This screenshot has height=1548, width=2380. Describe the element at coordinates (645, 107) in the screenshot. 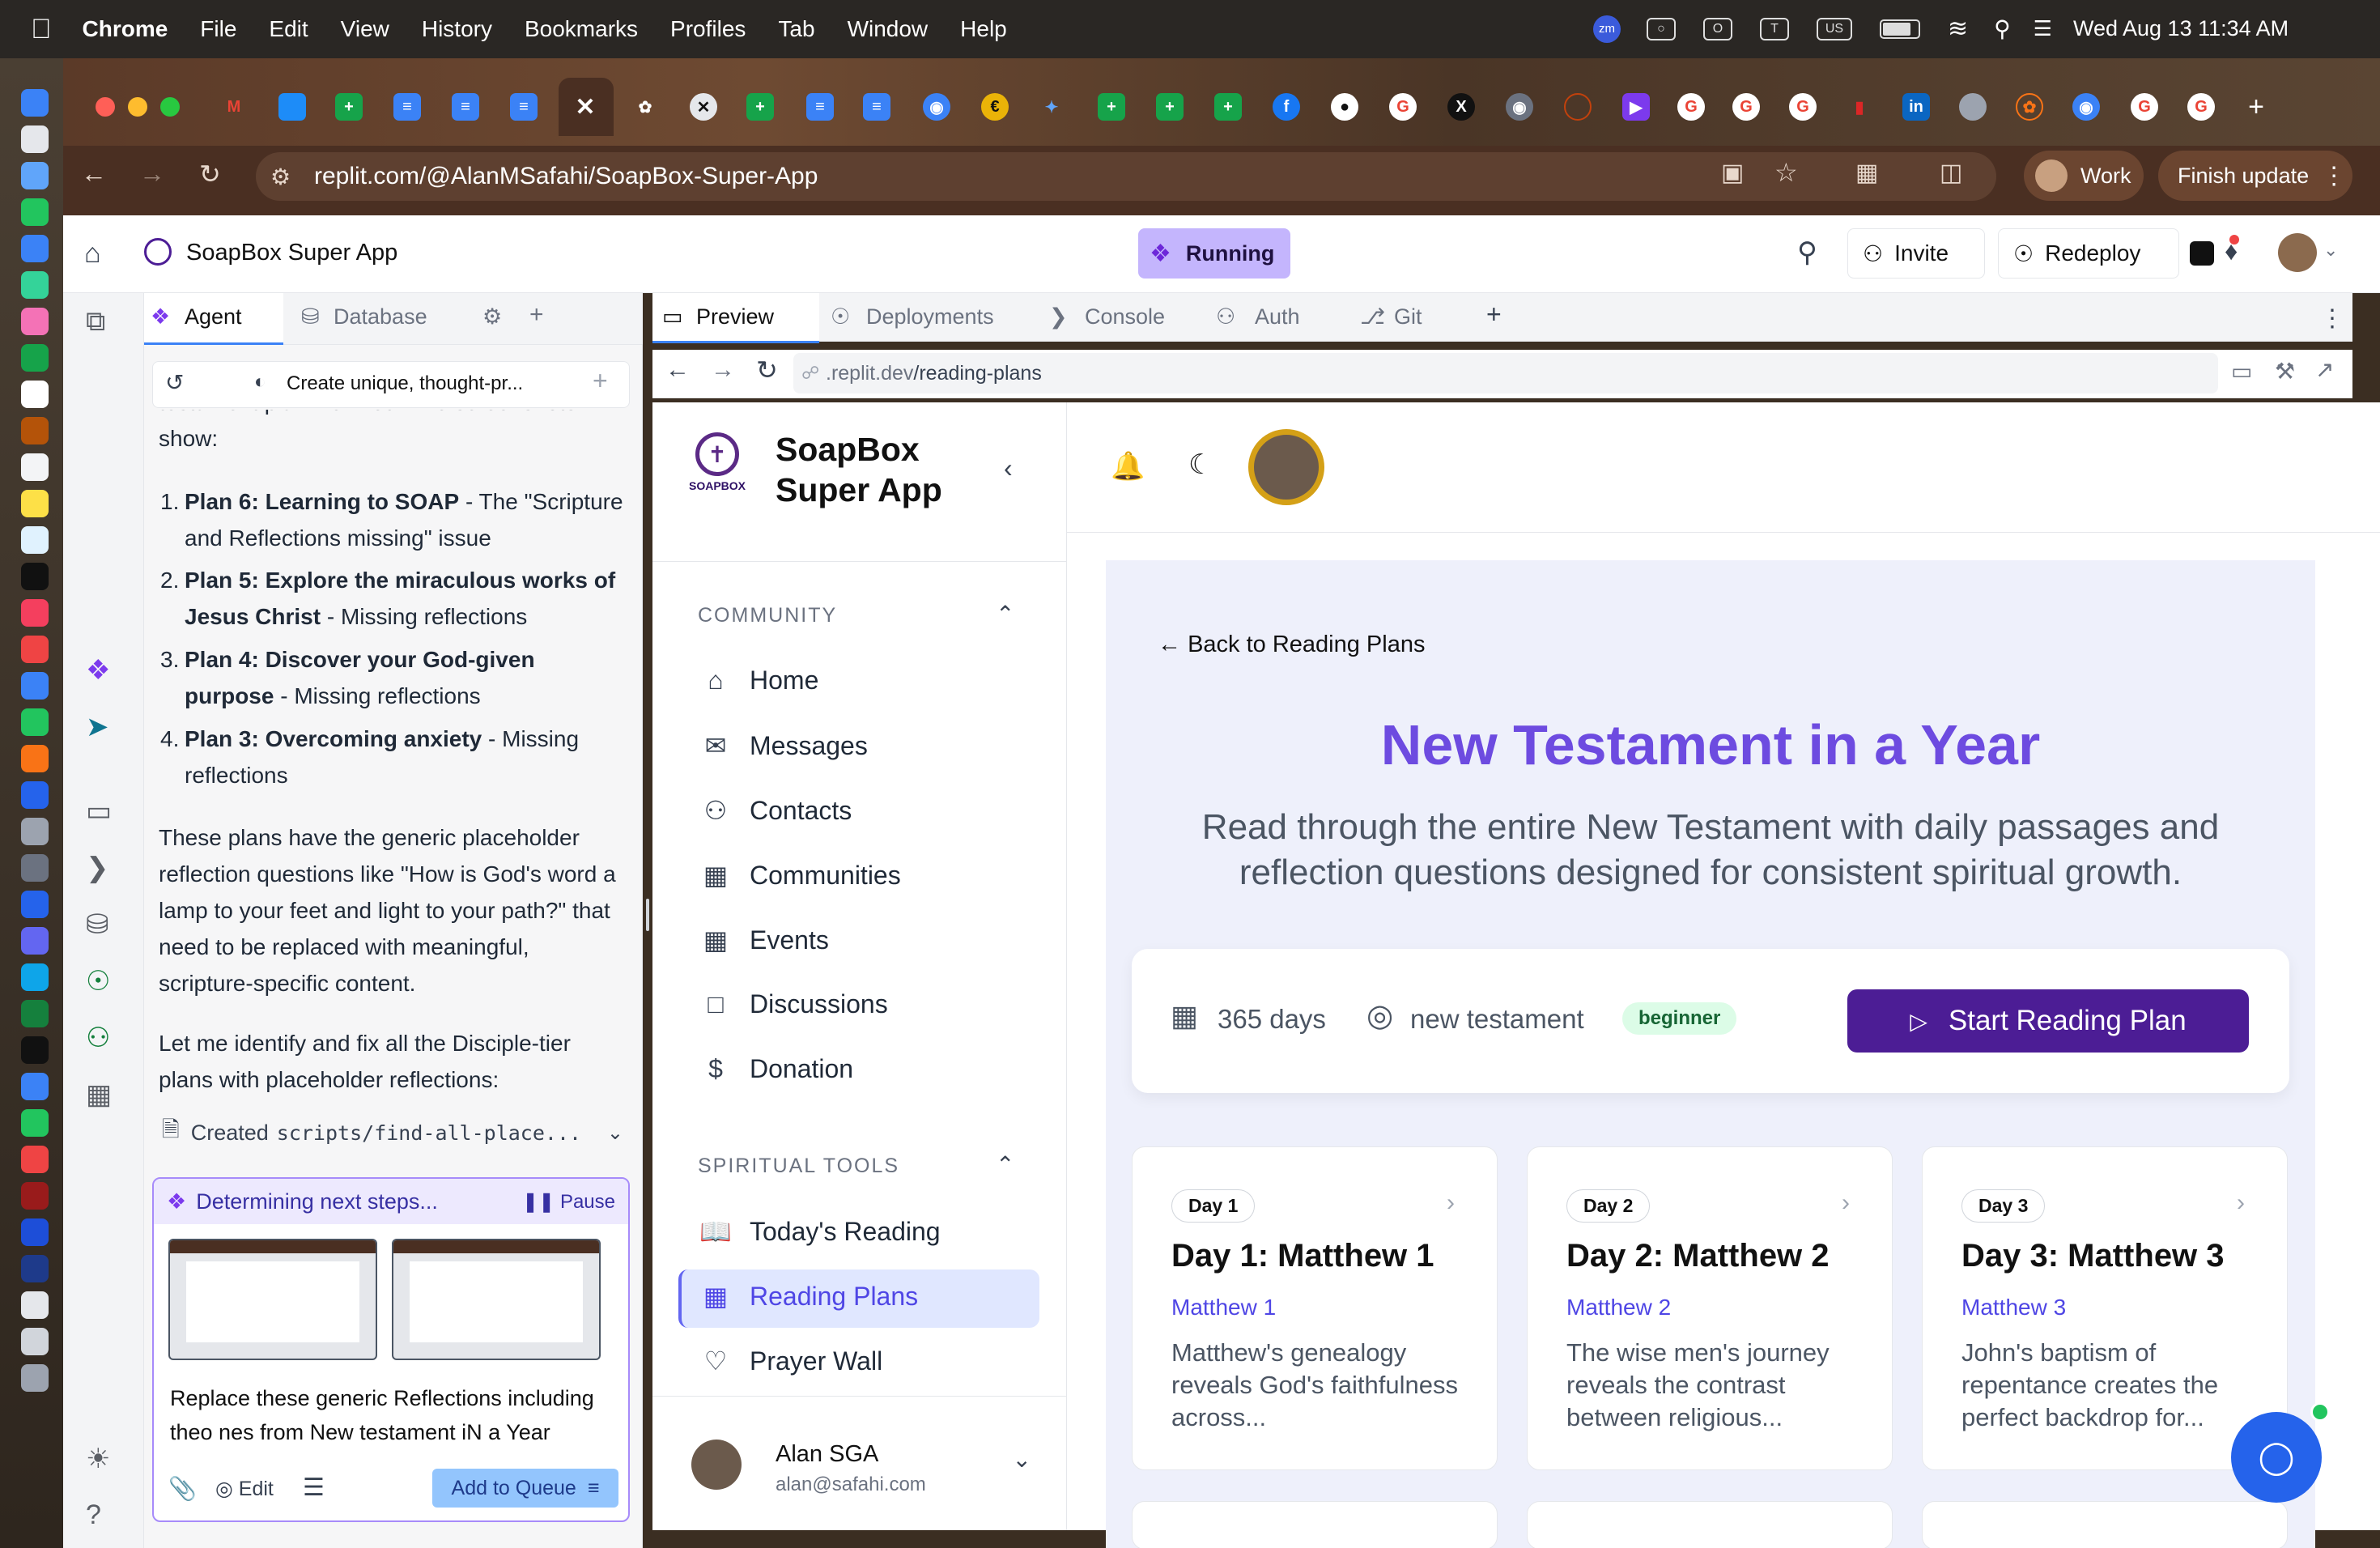

I see `openai-tab-icon: ✿` at that location.